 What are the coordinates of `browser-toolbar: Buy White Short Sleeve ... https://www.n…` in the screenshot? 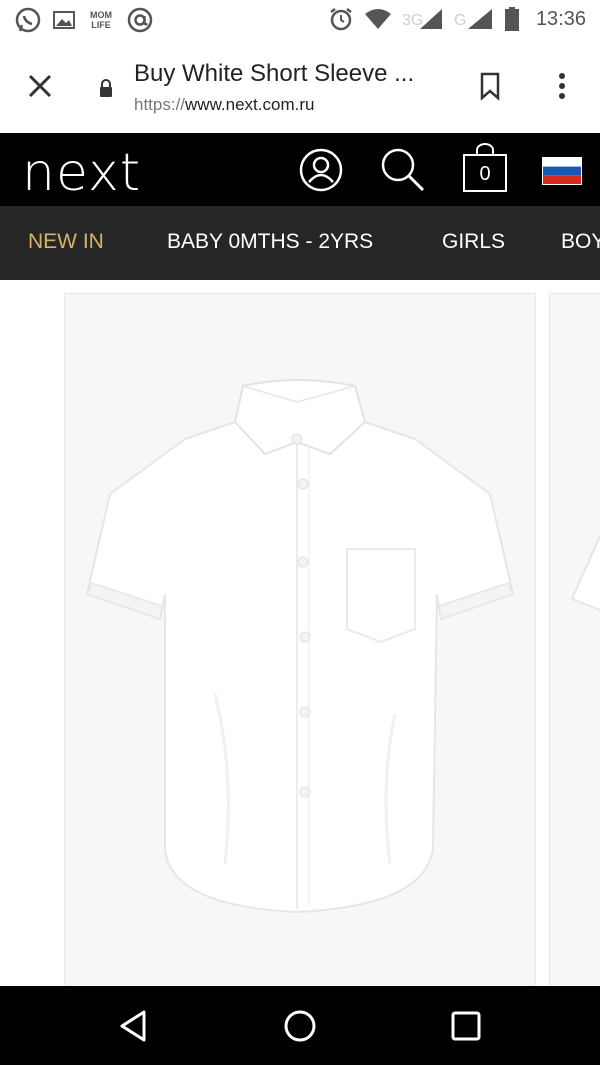 It's located at (300, 87).